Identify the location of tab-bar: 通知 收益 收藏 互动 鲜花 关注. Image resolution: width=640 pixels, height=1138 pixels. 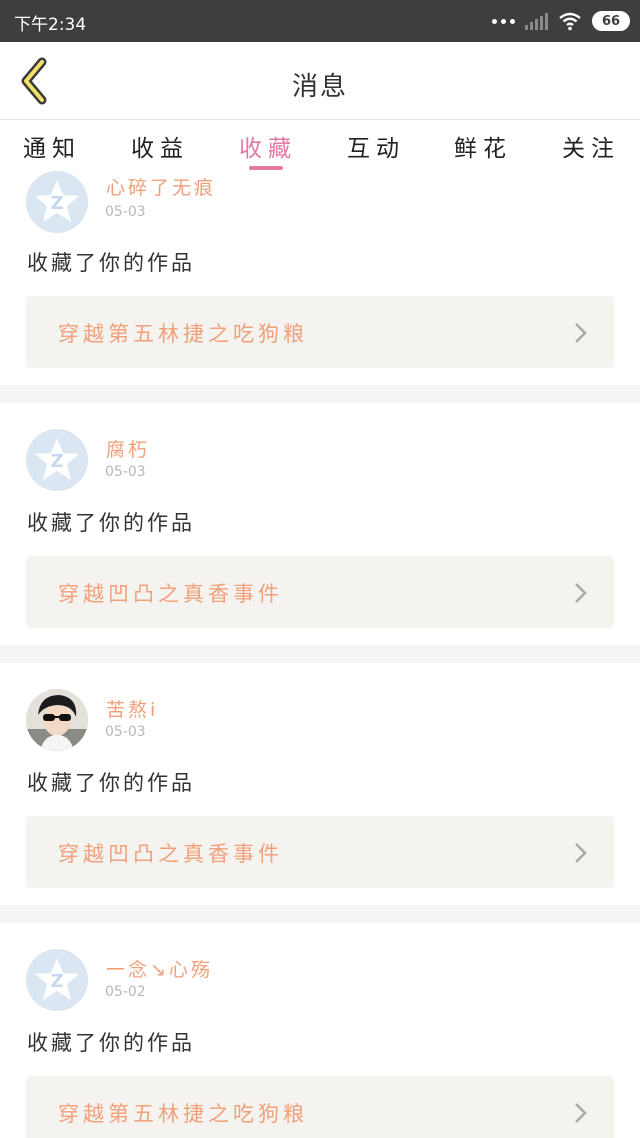
(320, 146).